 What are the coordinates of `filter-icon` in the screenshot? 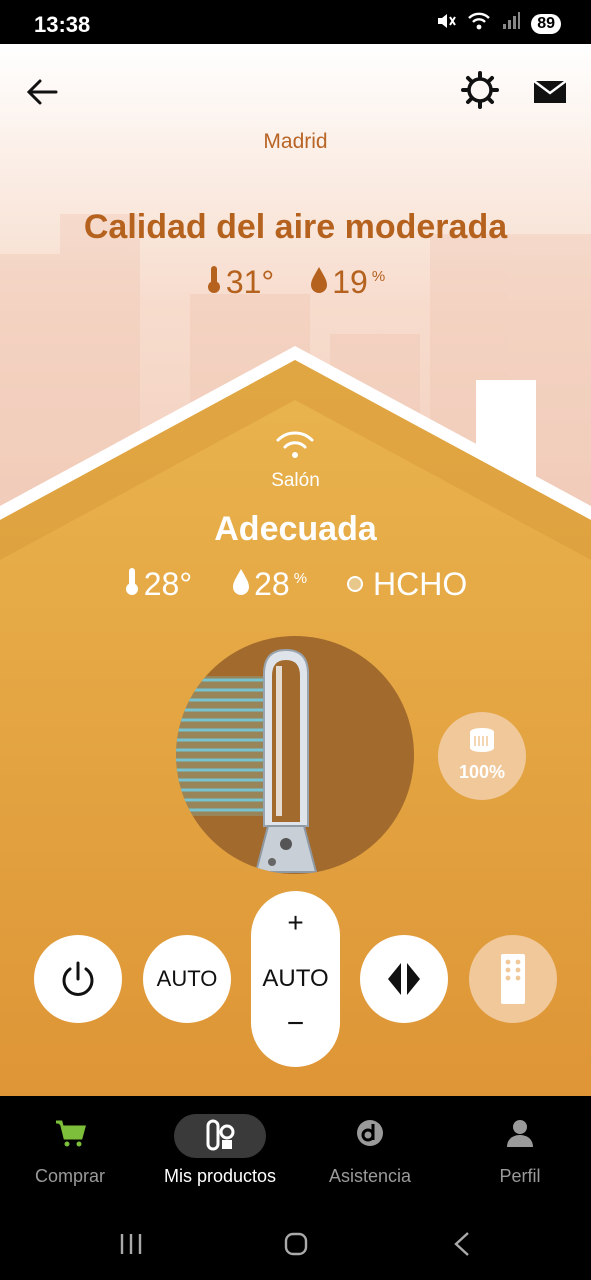 It's located at (482, 740).